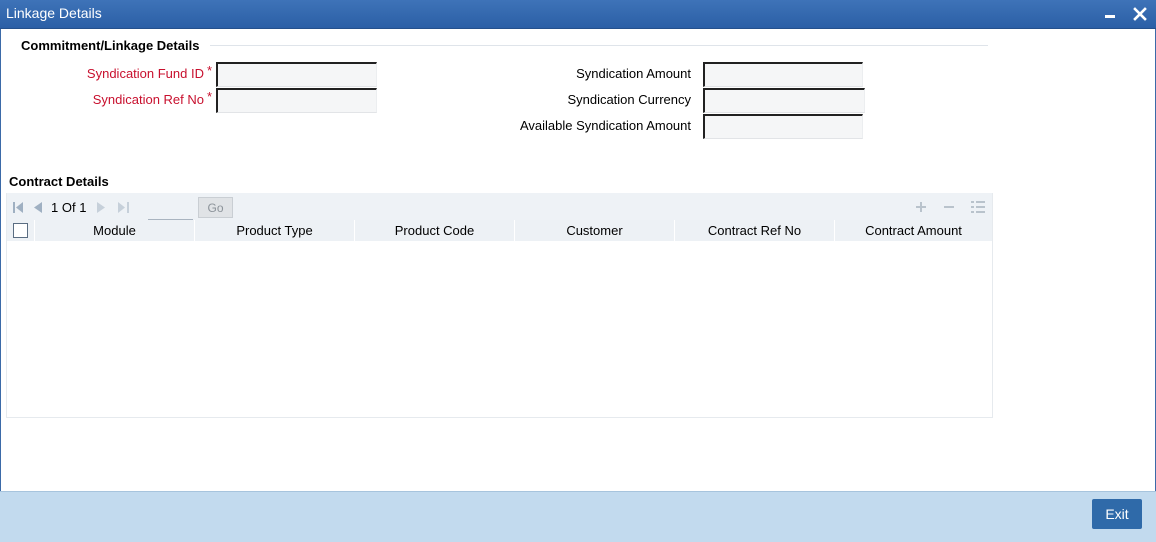  What do you see at coordinates (123, 208) in the screenshot?
I see `last-page-icon` at bounding box center [123, 208].